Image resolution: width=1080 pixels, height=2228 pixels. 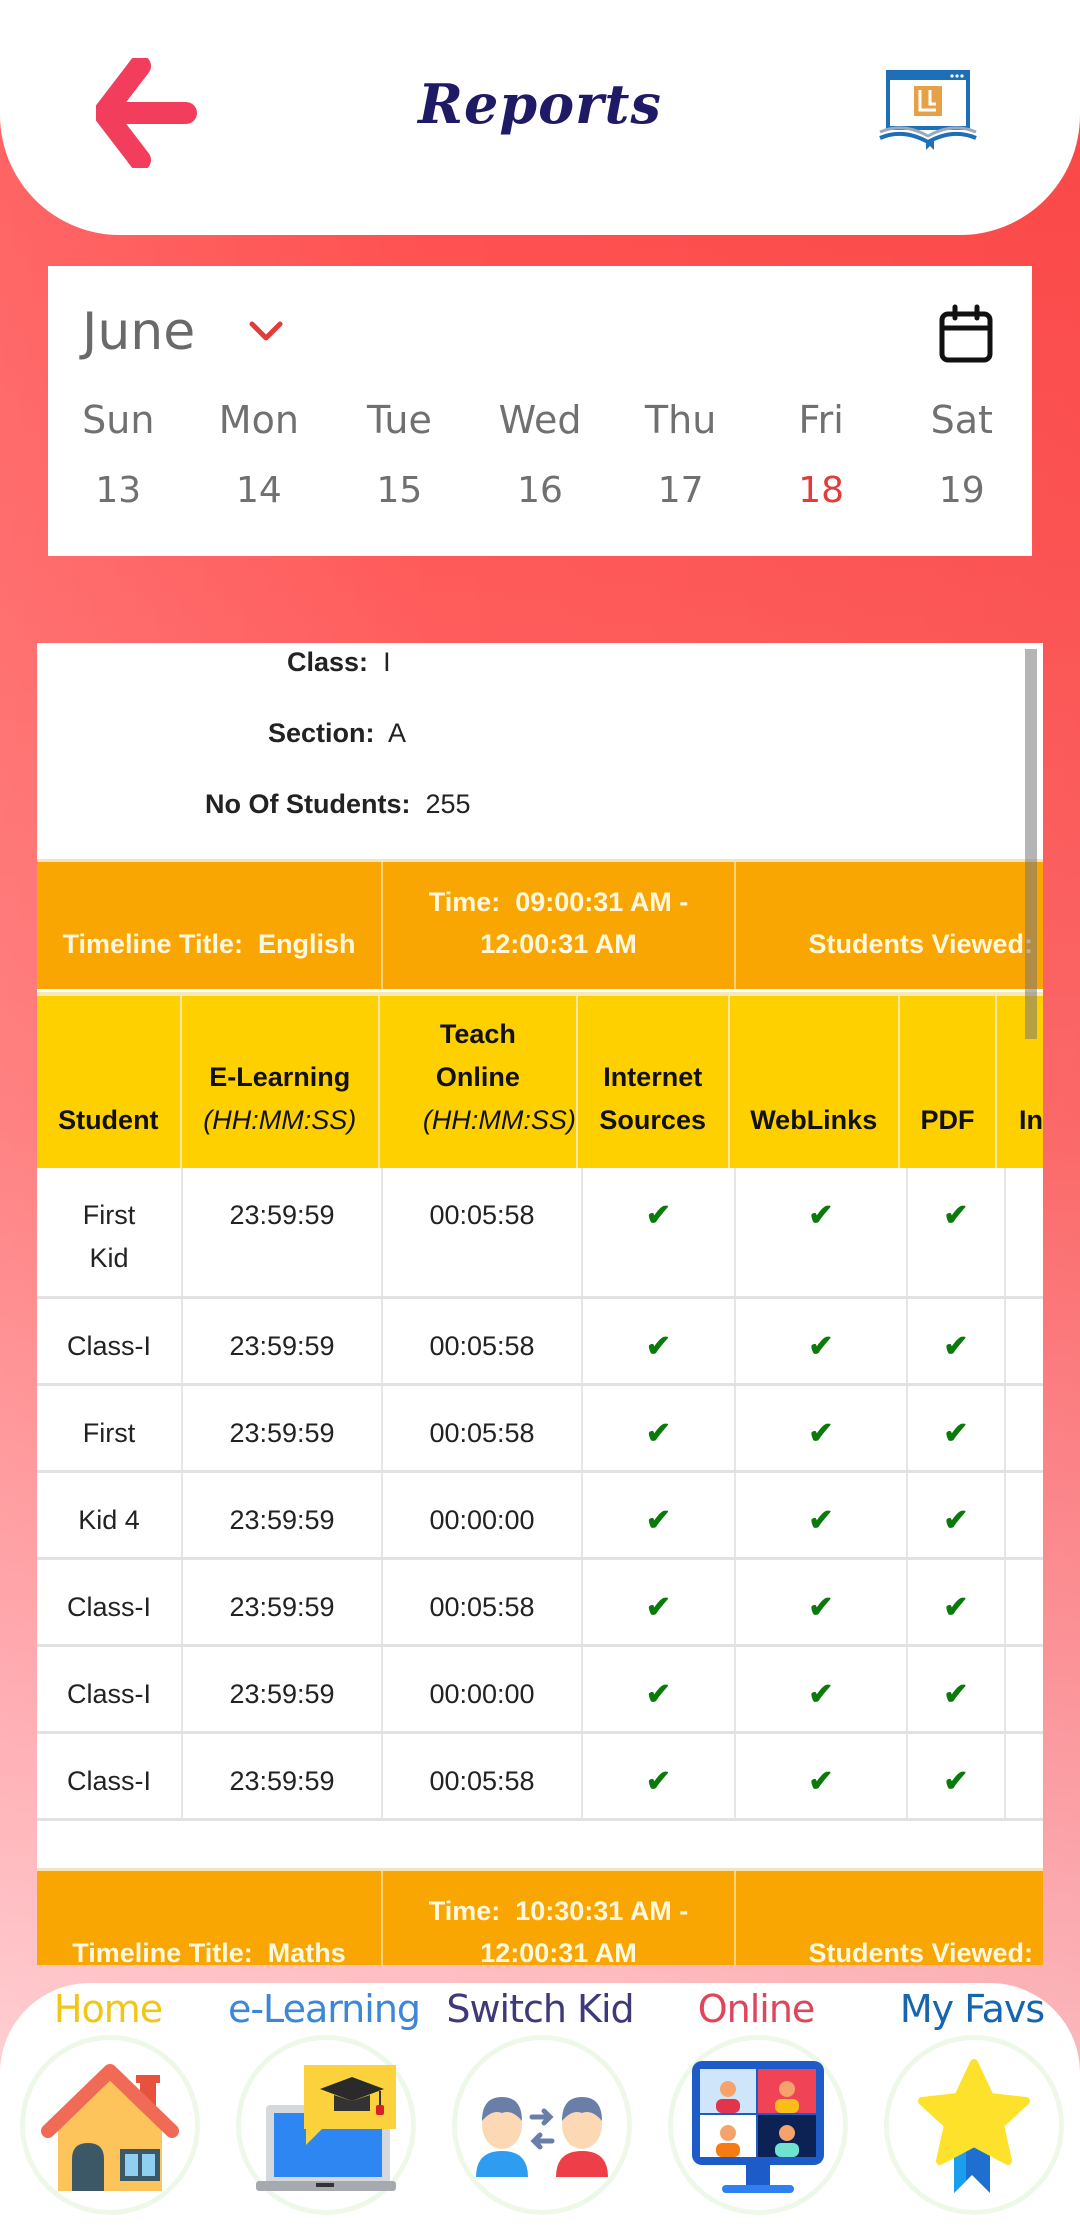 What do you see at coordinates (118, 420) in the screenshot?
I see `day-name: Sun` at bounding box center [118, 420].